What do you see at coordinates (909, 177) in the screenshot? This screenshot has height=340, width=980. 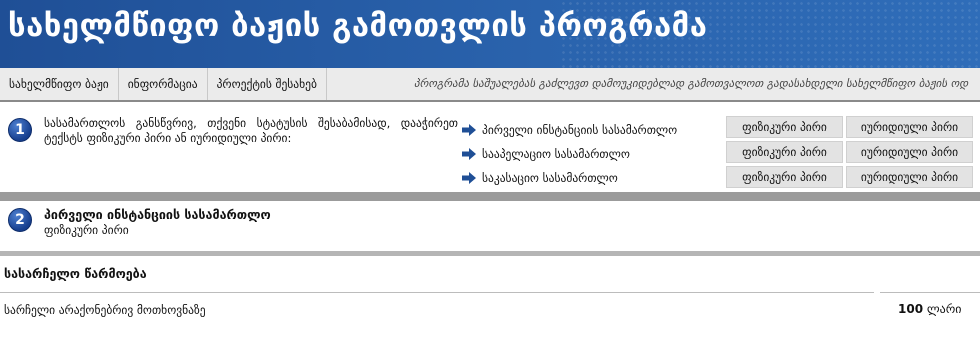 I see `cassation-legal-button: იურიდიული პირი` at bounding box center [909, 177].